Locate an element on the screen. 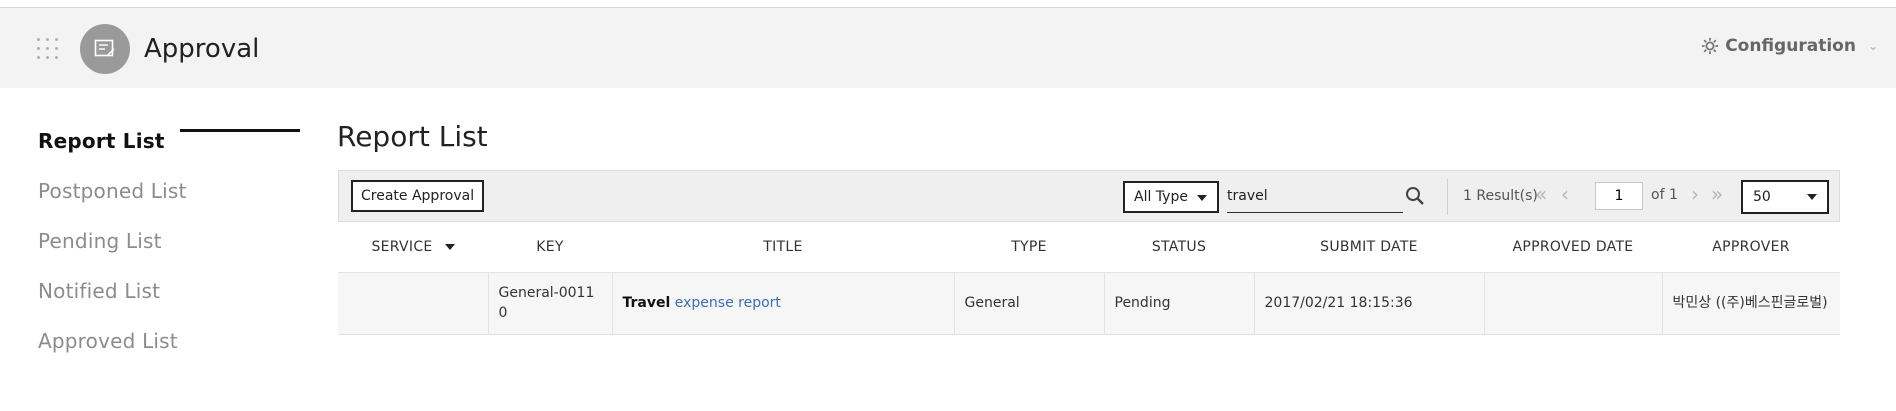 The image size is (1896, 411). cell-type: General is located at coordinates (1029, 303).